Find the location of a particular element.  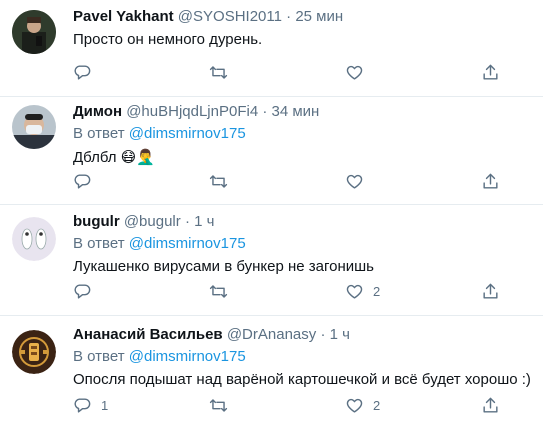

author-name: Ананасий Васильев is located at coordinates (148, 334).